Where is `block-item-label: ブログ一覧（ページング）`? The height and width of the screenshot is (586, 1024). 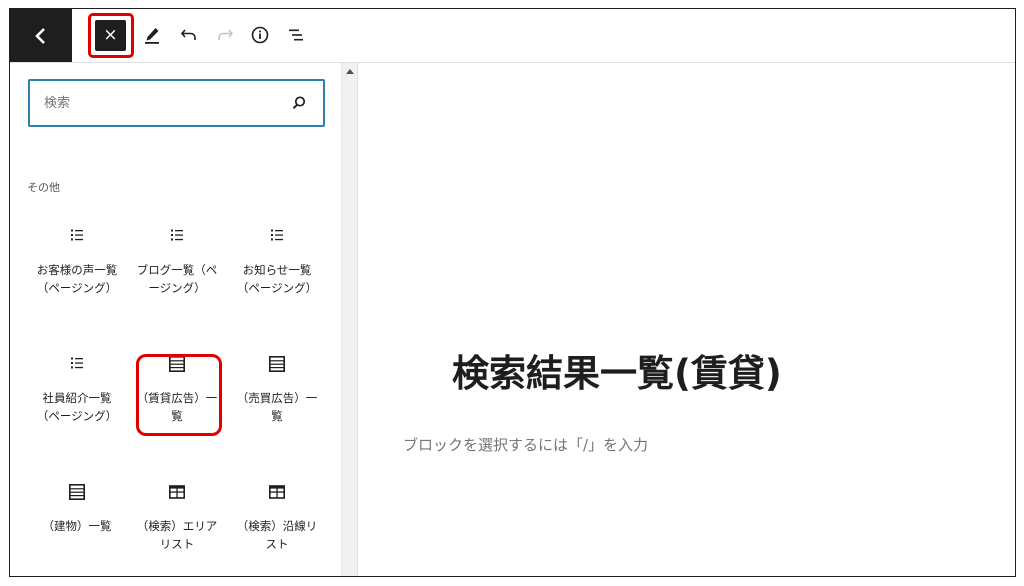
block-item-label: ブログ一覧（ページング） is located at coordinates (177, 279).